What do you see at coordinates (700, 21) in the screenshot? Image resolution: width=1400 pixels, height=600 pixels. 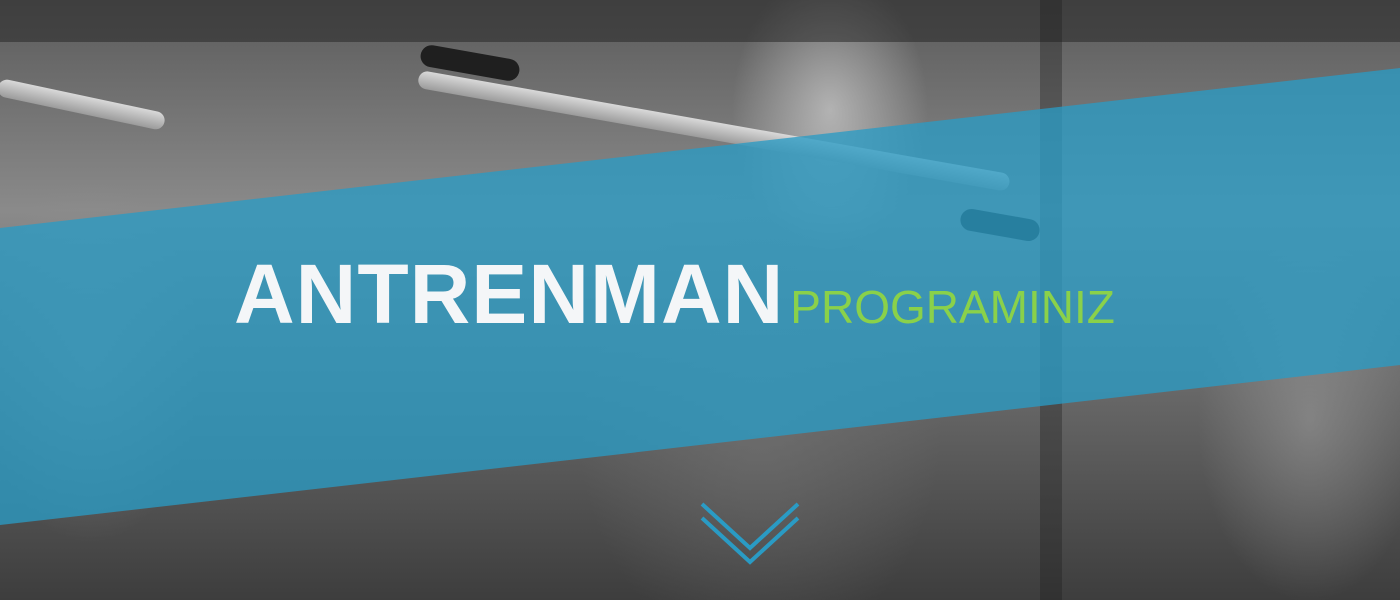 I see `ceiling-beam` at bounding box center [700, 21].